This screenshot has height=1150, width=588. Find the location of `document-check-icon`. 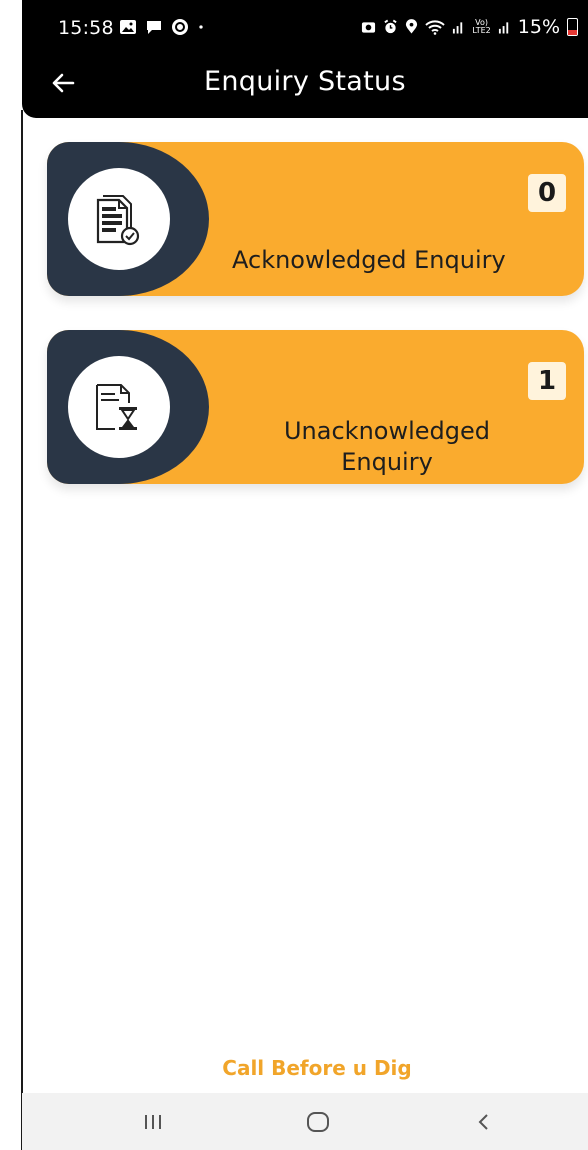

document-check-icon is located at coordinates (118, 220).